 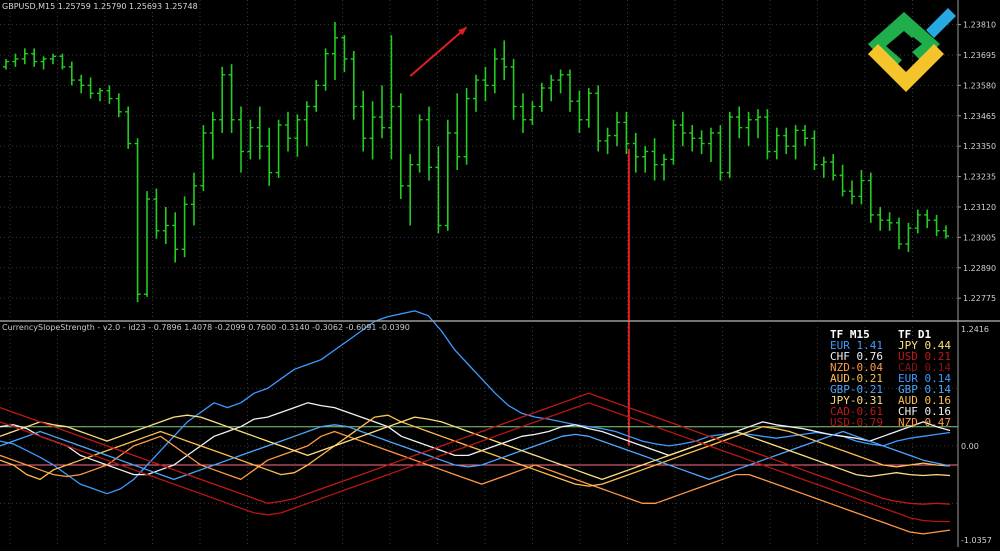 I want to click on axis-tick-label: 1.23120, so click(x=979, y=207).